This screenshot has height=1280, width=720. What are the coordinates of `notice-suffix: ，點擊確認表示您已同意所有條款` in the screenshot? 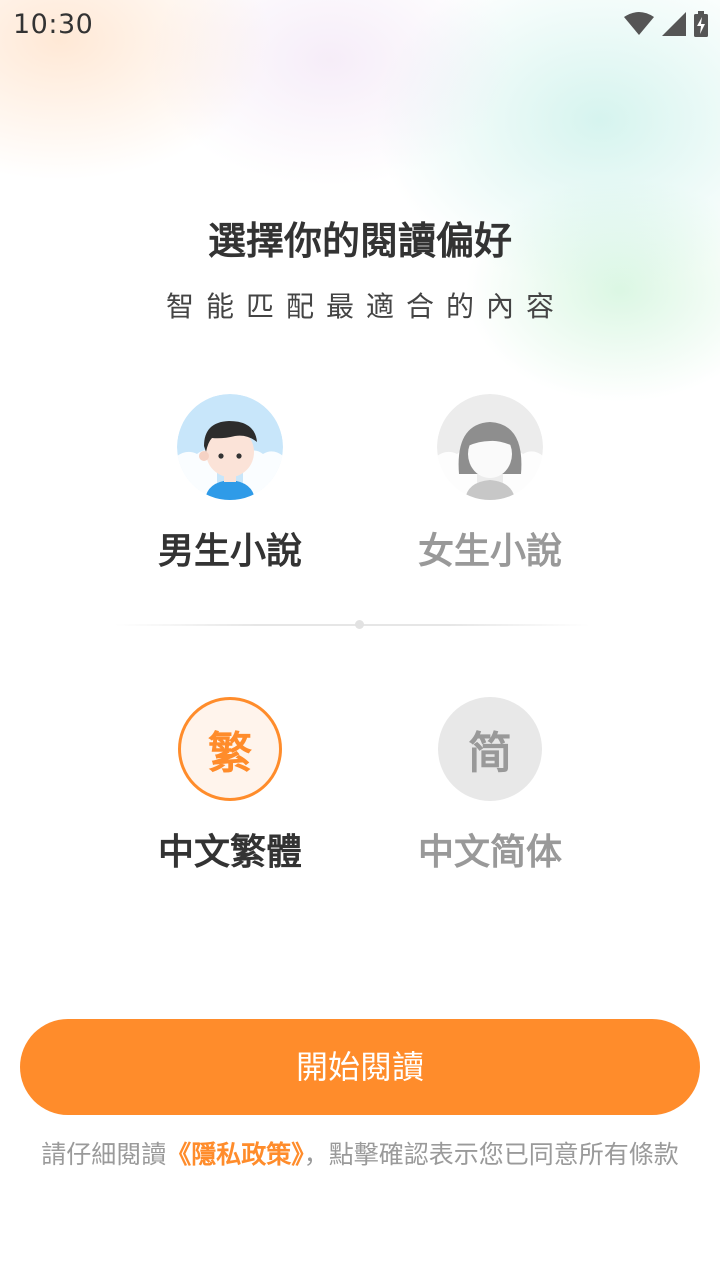 It's located at (491, 1154).